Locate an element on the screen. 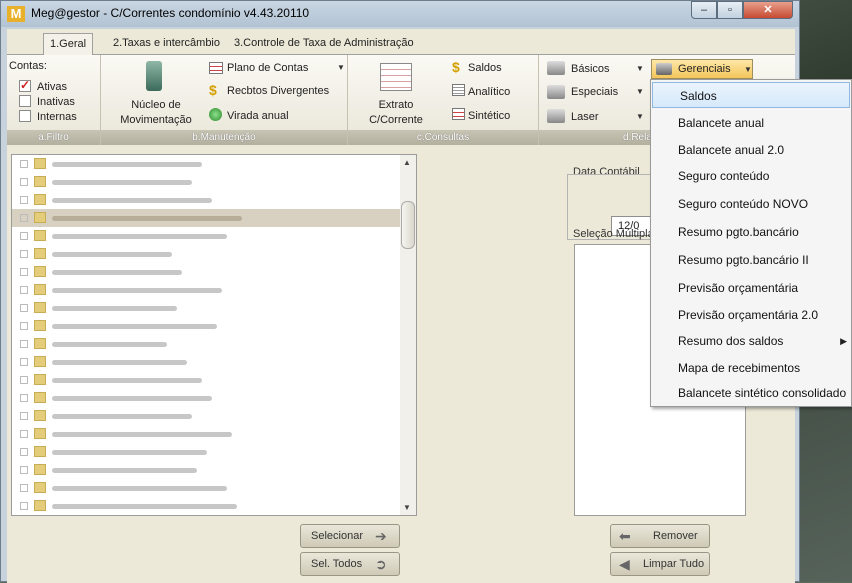 The width and height of the screenshot is (852, 583). menu-item-saldos: Saldos is located at coordinates (751, 95).